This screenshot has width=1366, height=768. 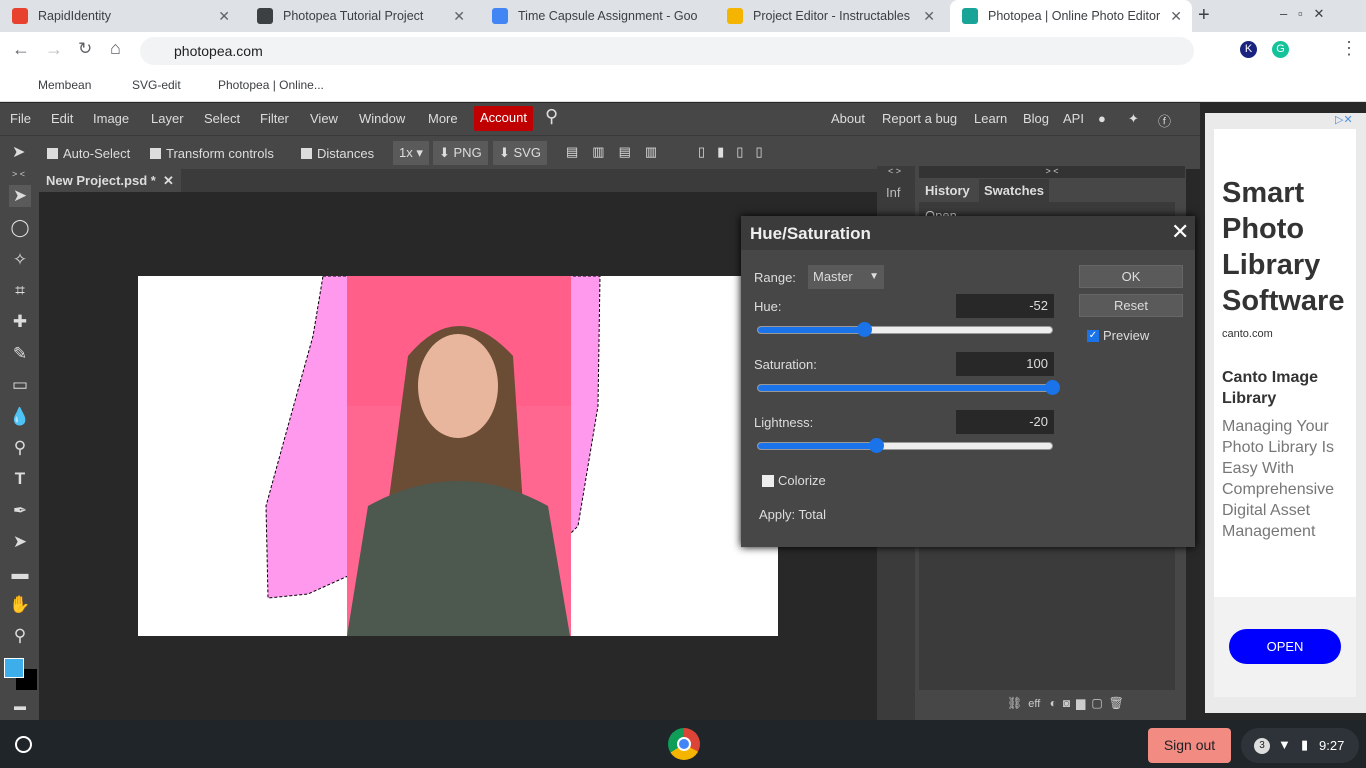 I want to click on menu-api: API, so click(x=1073, y=118).